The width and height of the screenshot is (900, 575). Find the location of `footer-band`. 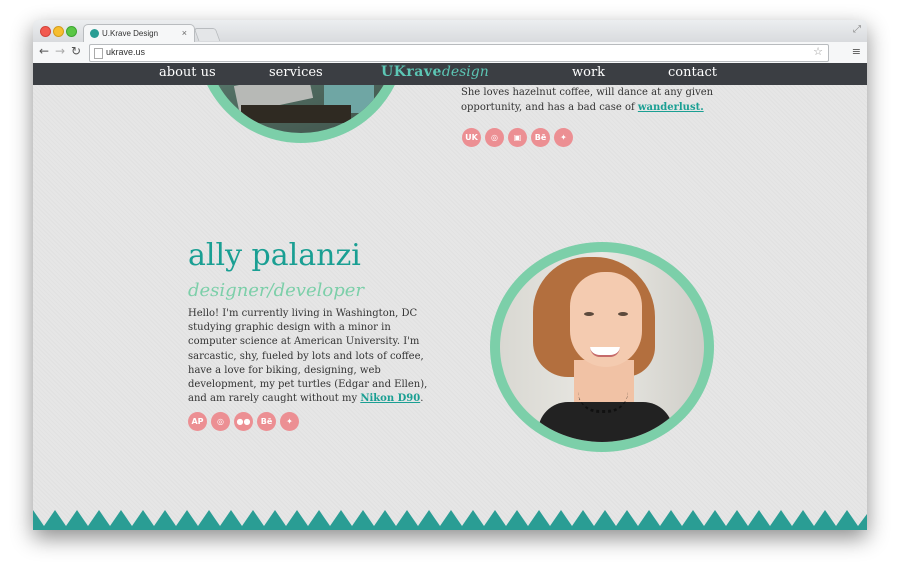

footer-band is located at coordinates (450, 528).